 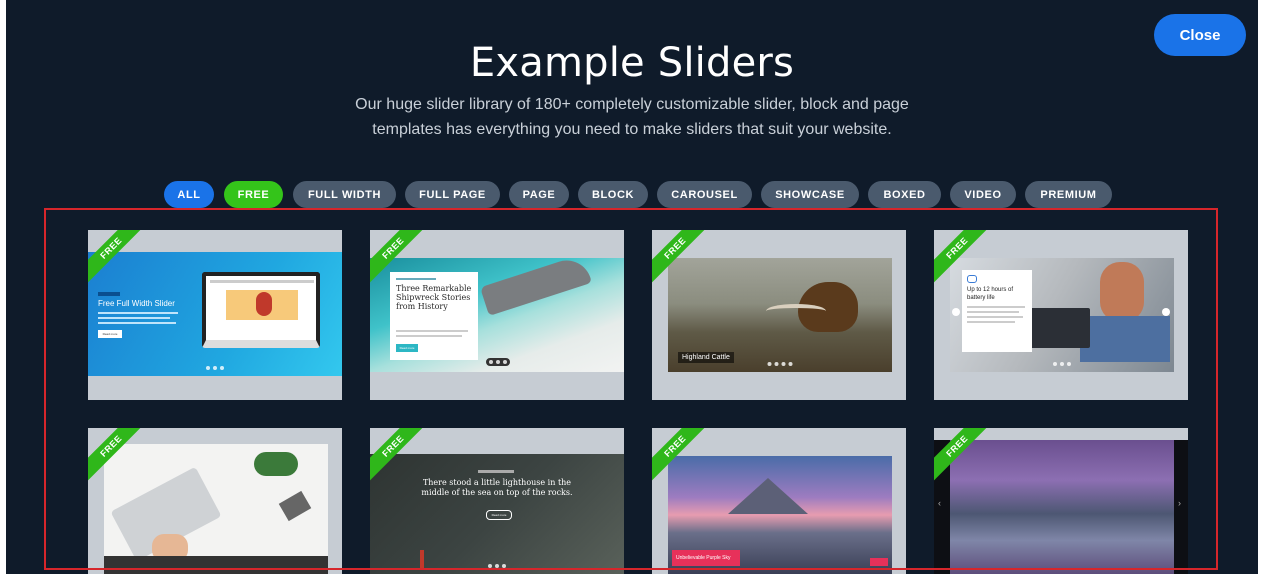 I want to click on filter-full-page: FULL PAGE, so click(x=452, y=194).